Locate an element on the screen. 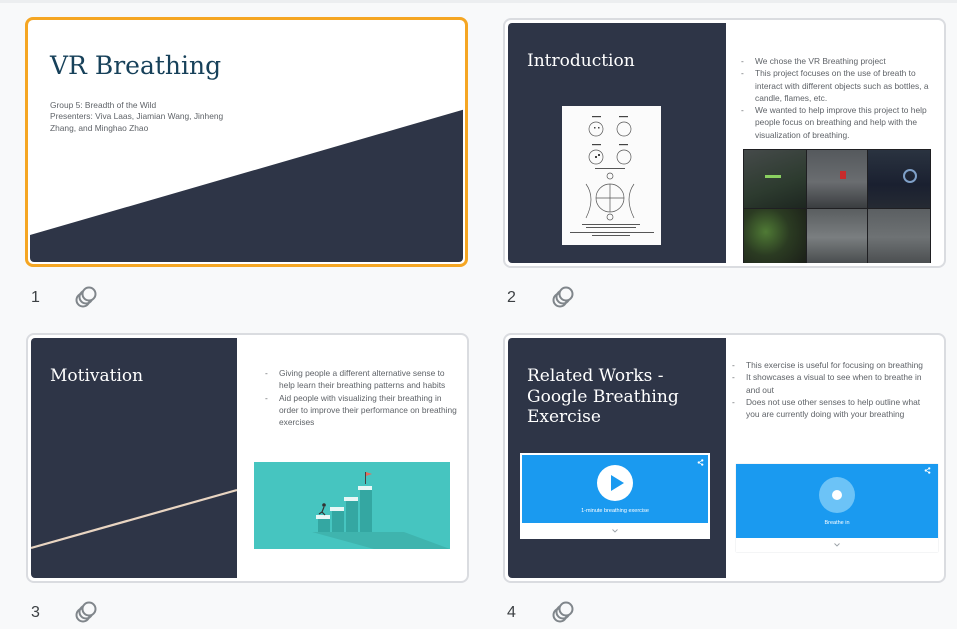  breathe-in-card: Breathe in is located at coordinates (837, 508).